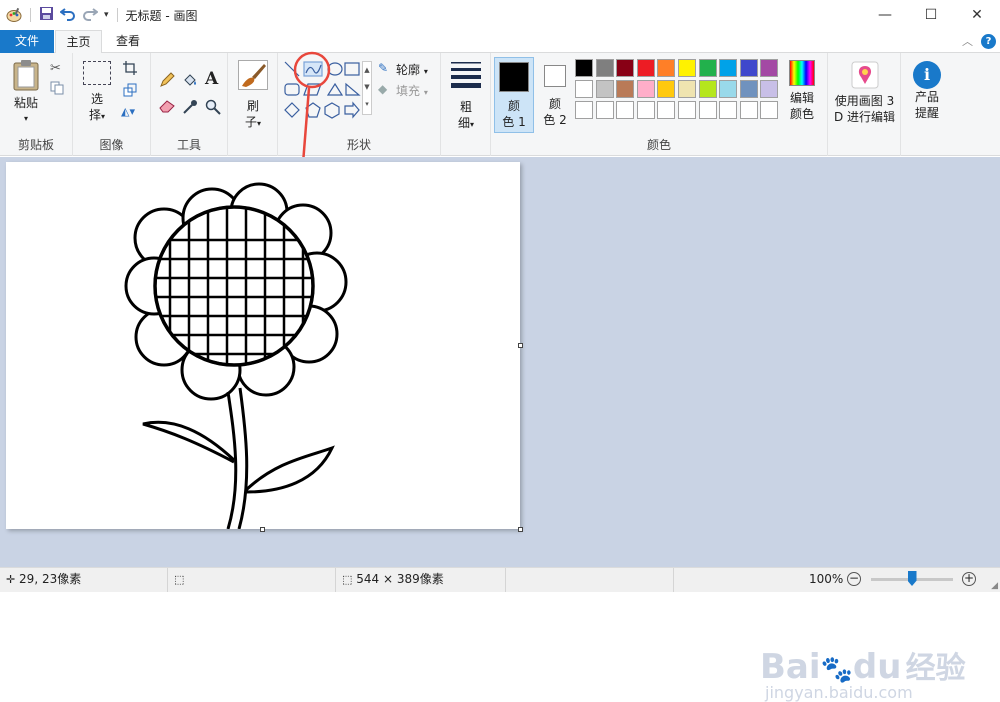 The width and height of the screenshot is (1000, 702). I want to click on shapes-group: ▲ ▼ ▾ ✎ 轮廓 ▾ ◆ 填充 ▾ 形状, so click(359, 104).